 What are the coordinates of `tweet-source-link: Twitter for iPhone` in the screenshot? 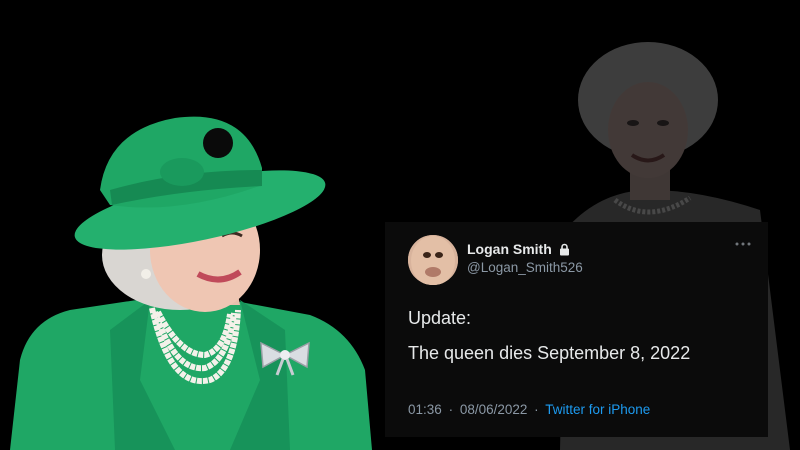 It's located at (597, 409).